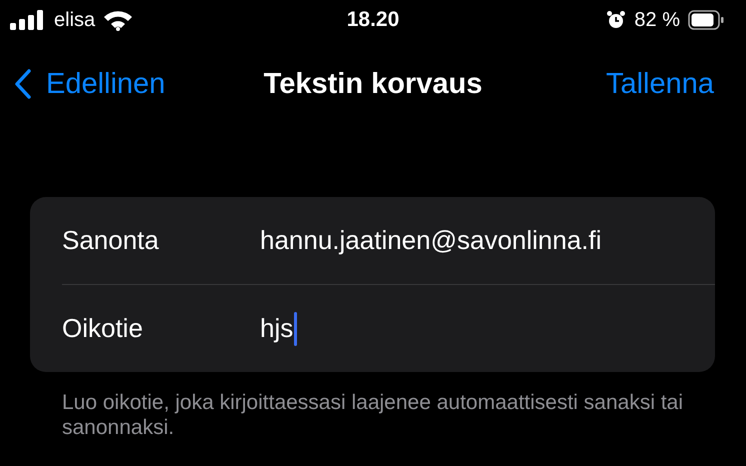 The height and width of the screenshot is (466, 746). I want to click on battery-icon, so click(706, 20).